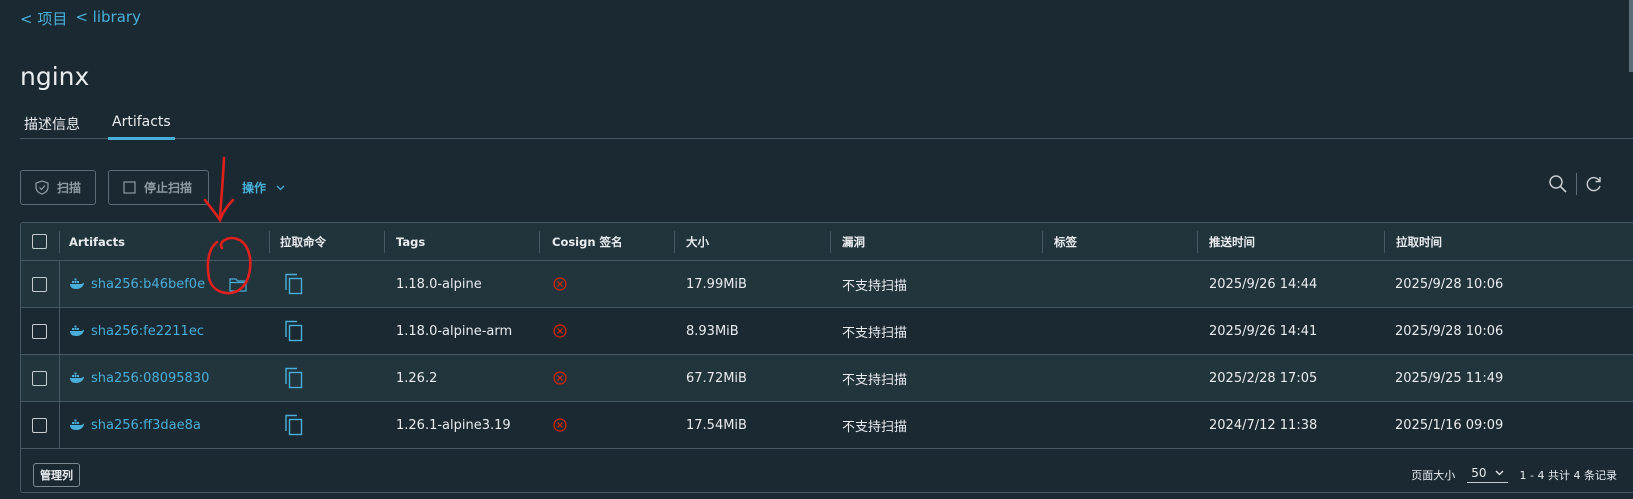  Describe the element at coordinates (417, 378) in the screenshot. I see `tag-cell: 1.26.2` at that location.